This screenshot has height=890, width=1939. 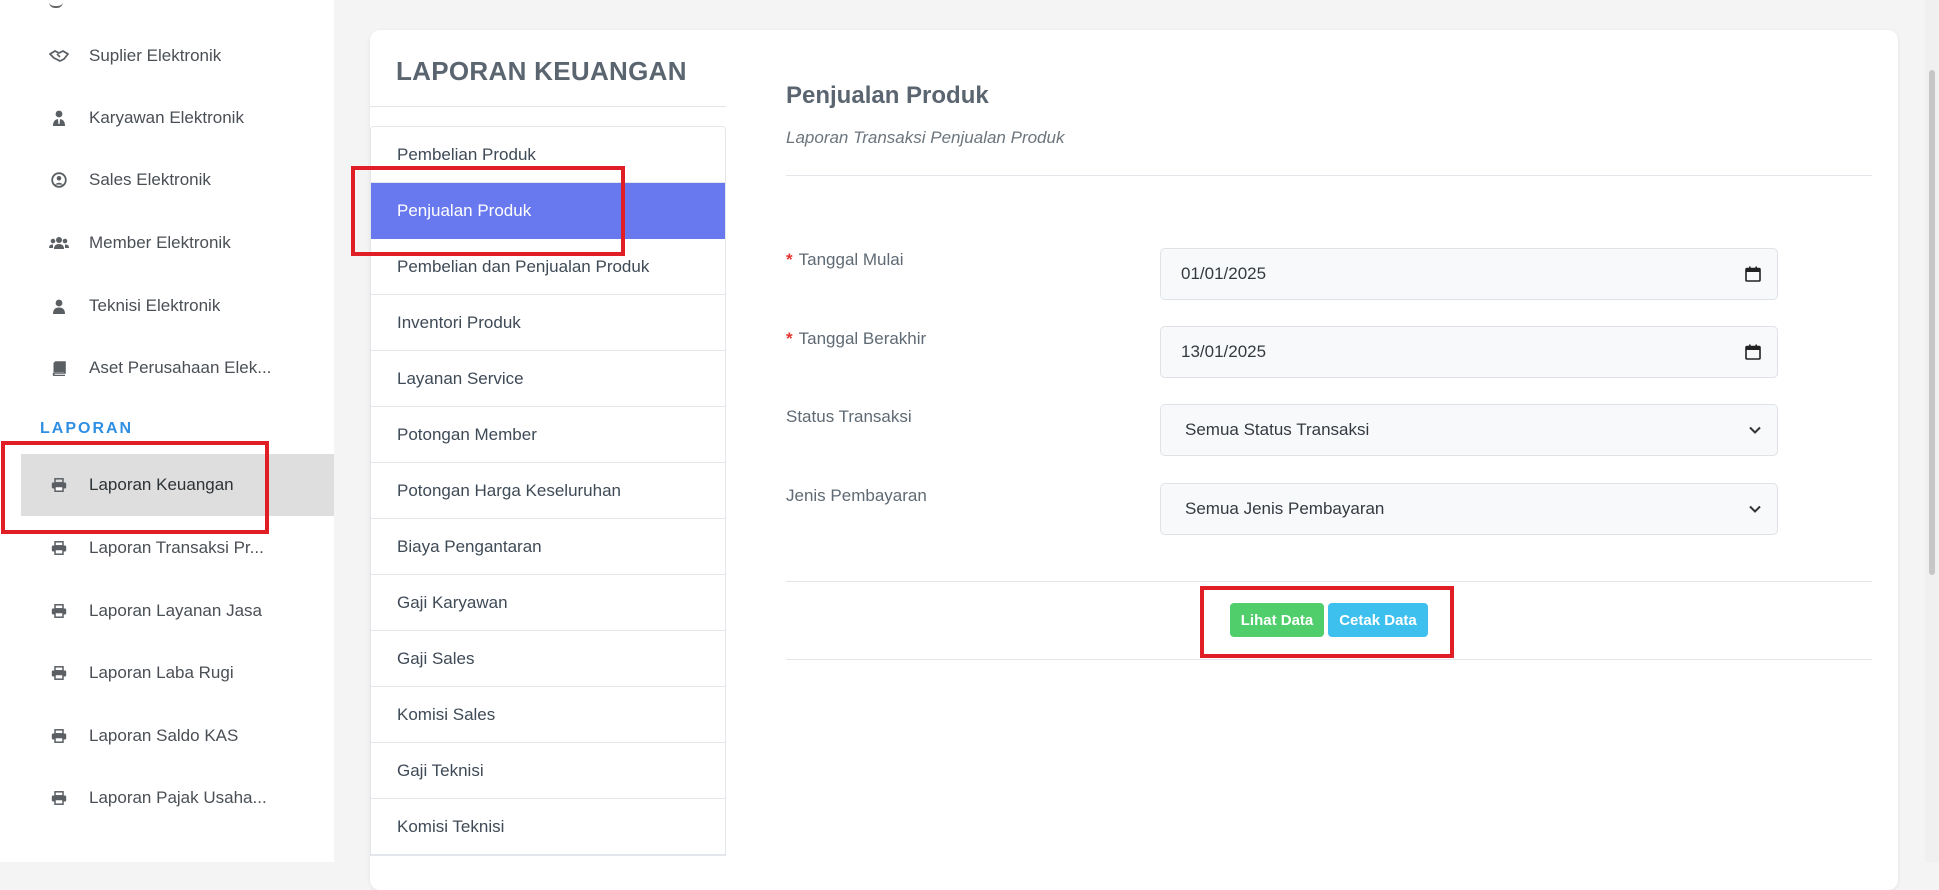 I want to click on user-icon, so click(x=59, y=306).